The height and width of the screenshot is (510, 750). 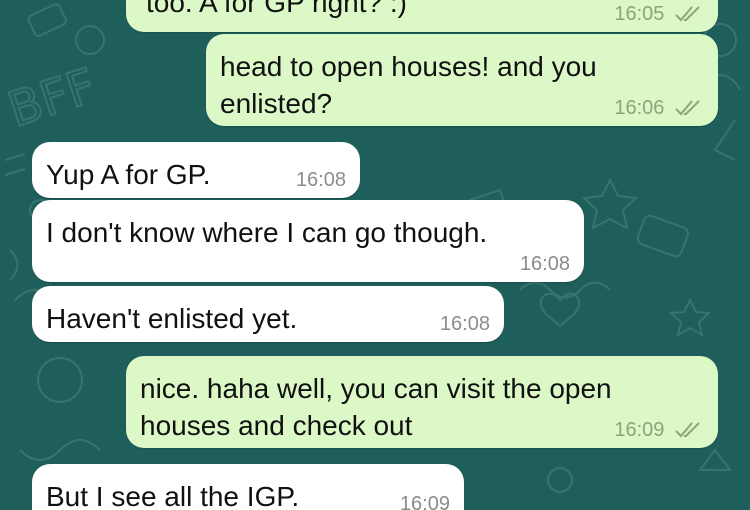 I want to click on message-time: 16:06, so click(x=639, y=108).